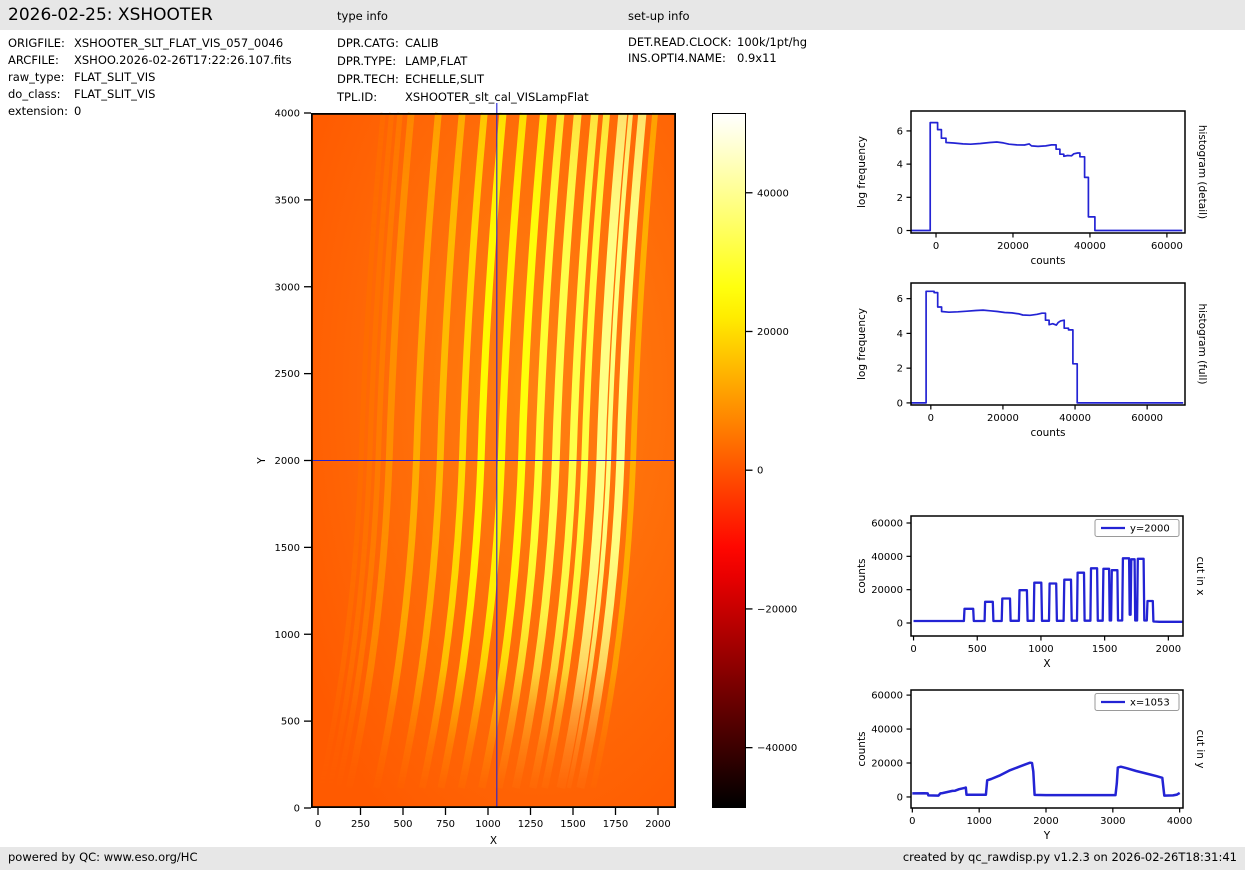 The image size is (1245, 870). I want to click on file-info-label: ARCFILE:, so click(33, 60).